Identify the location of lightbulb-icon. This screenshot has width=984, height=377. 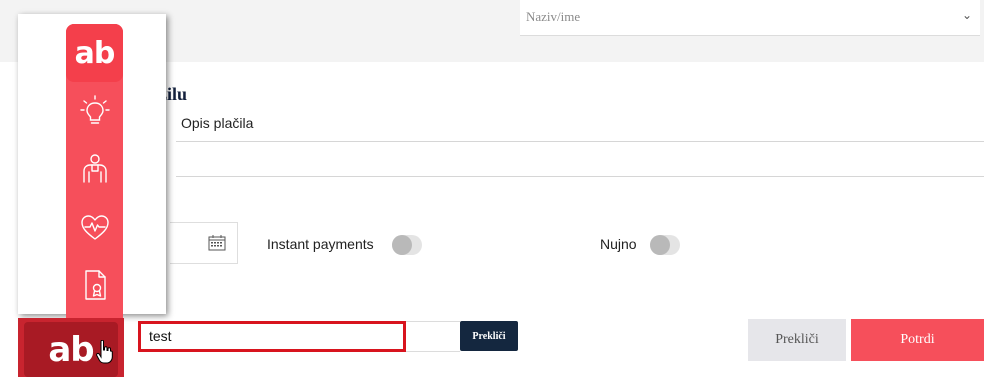
(95, 111).